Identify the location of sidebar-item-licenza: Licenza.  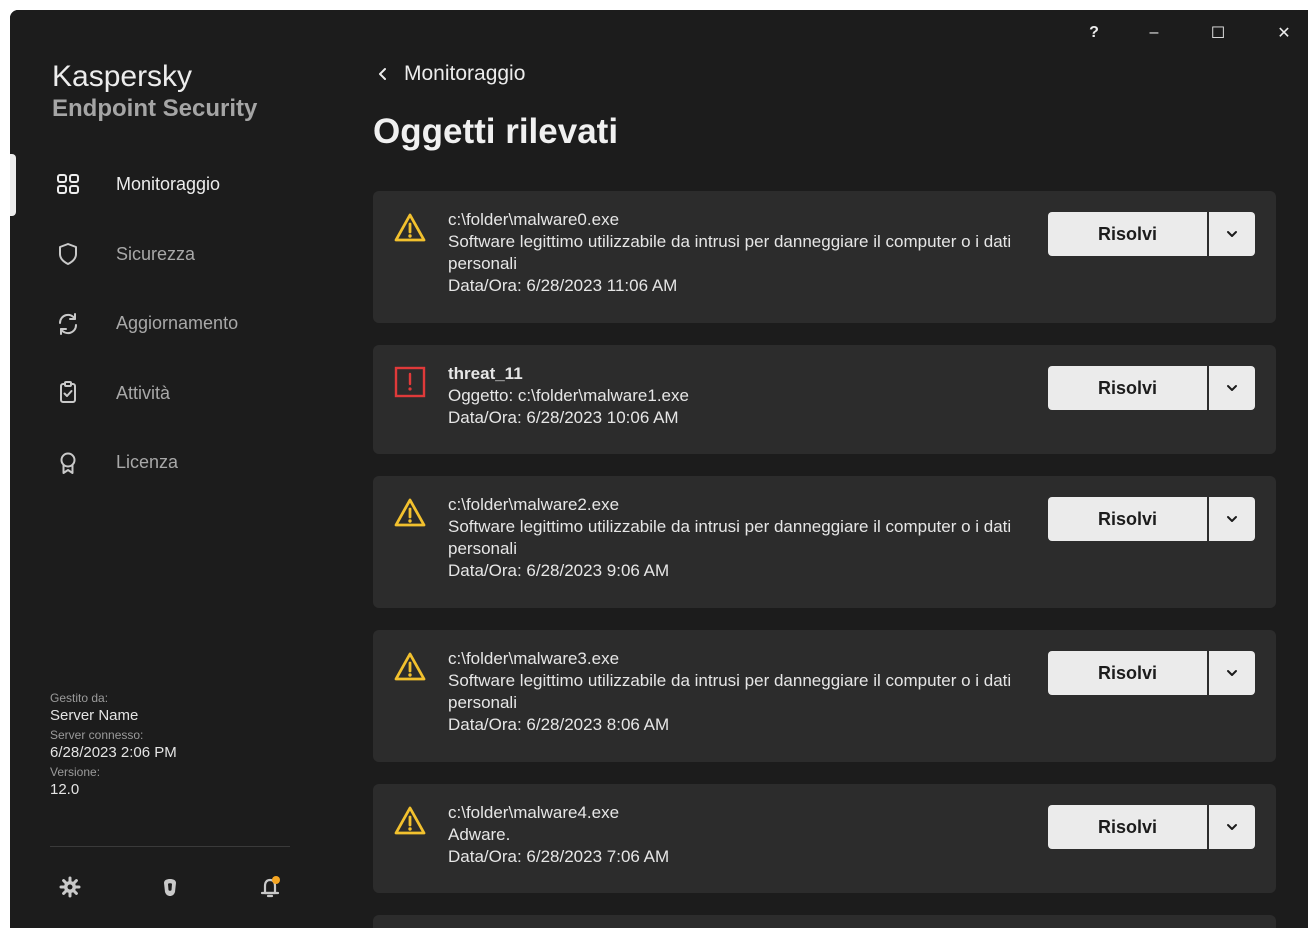
(155, 463).